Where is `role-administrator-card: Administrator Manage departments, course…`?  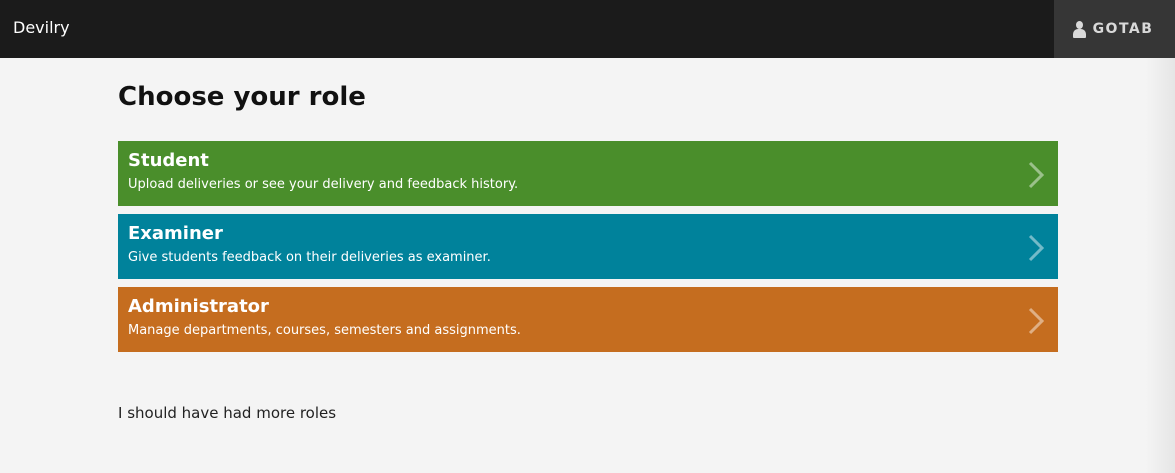 role-administrator-card: Administrator Manage departments, course… is located at coordinates (588, 319).